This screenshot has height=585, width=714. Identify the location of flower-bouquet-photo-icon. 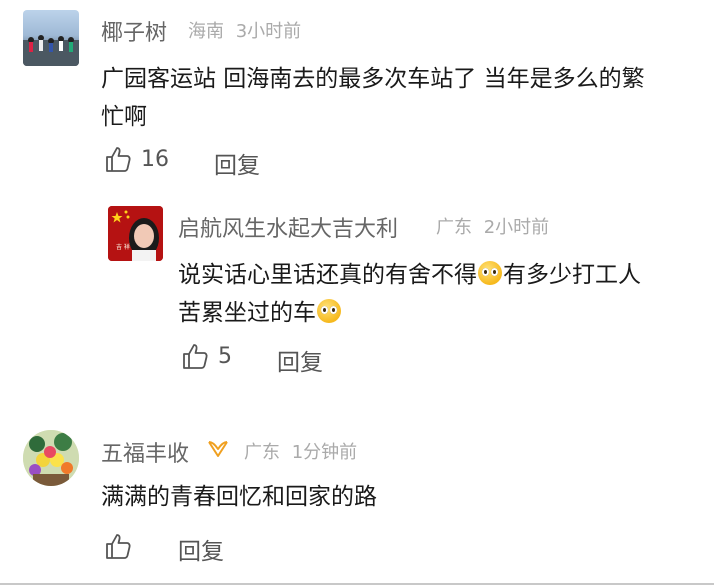
(51, 458).